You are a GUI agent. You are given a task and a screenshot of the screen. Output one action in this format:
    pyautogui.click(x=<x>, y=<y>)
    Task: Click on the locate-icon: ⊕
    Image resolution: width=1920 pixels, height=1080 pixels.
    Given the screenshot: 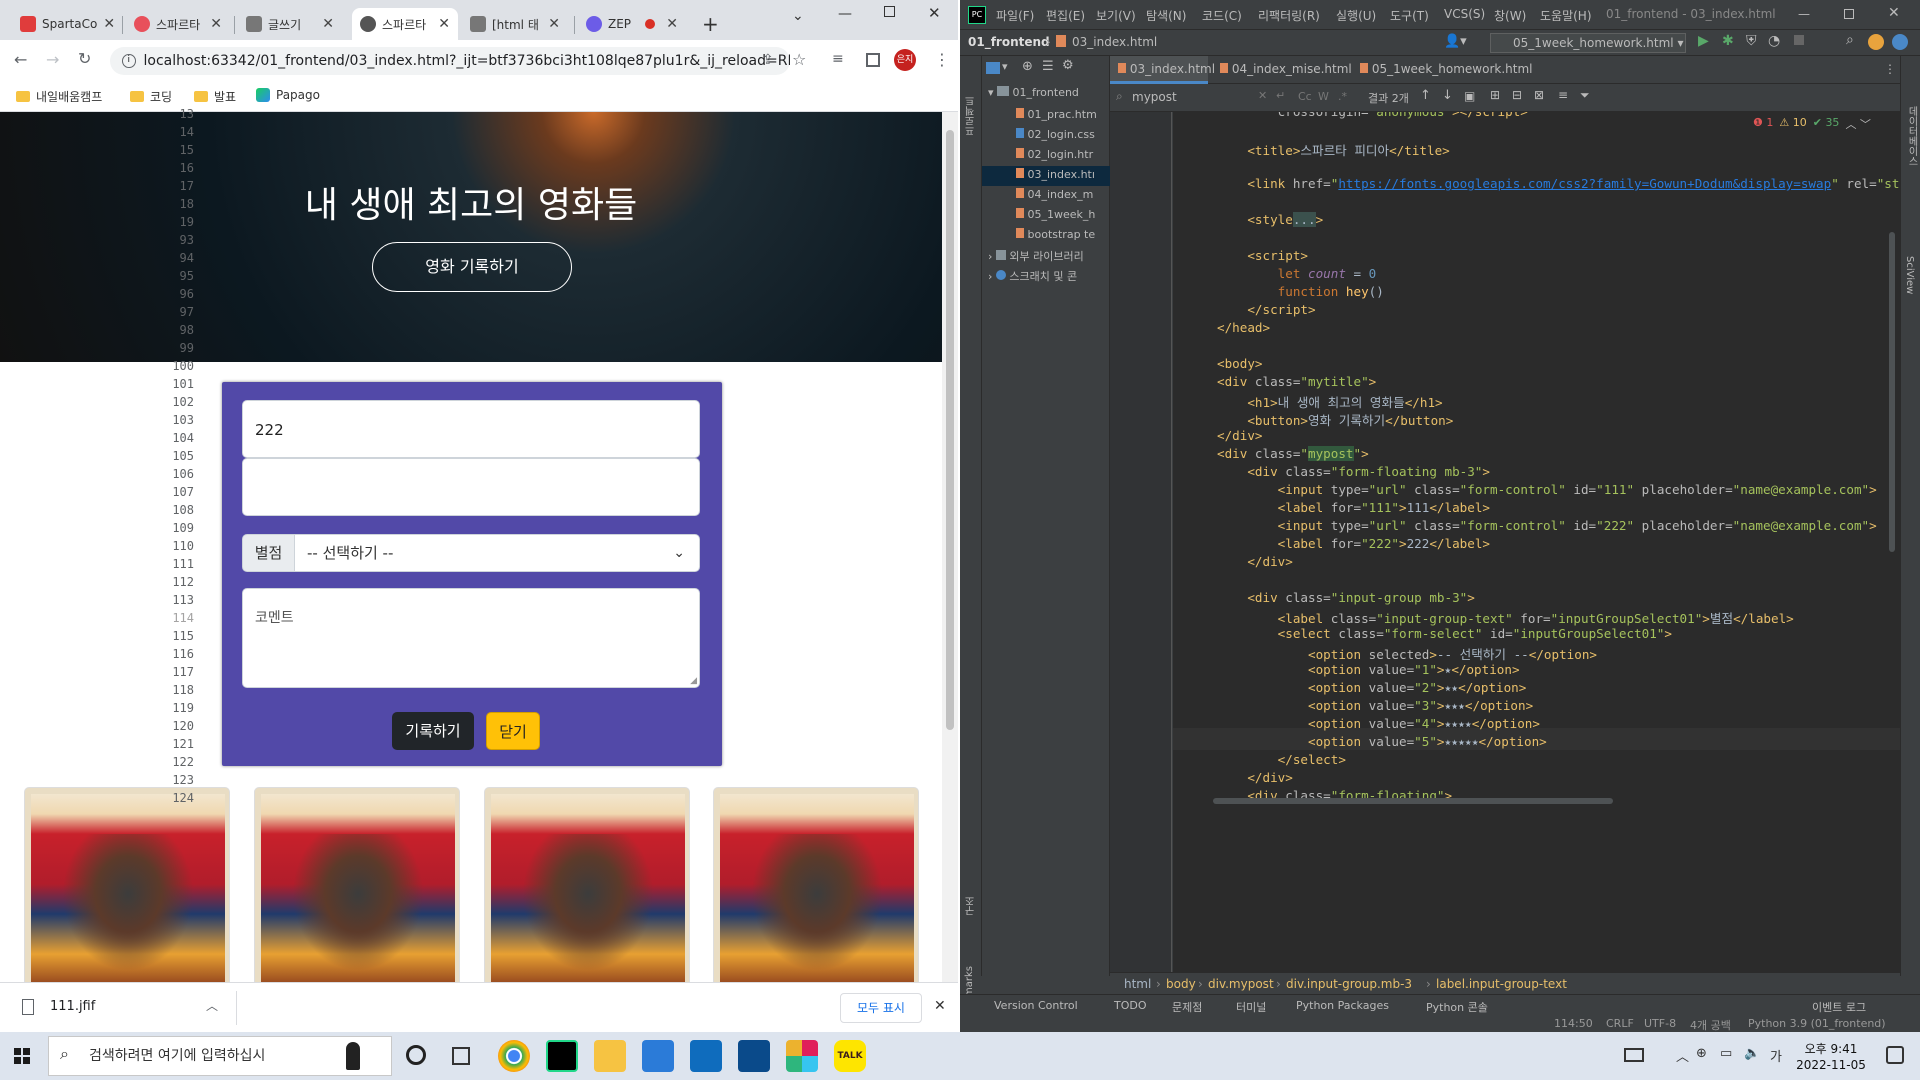 What is the action you would take?
    pyautogui.click(x=1027, y=66)
    